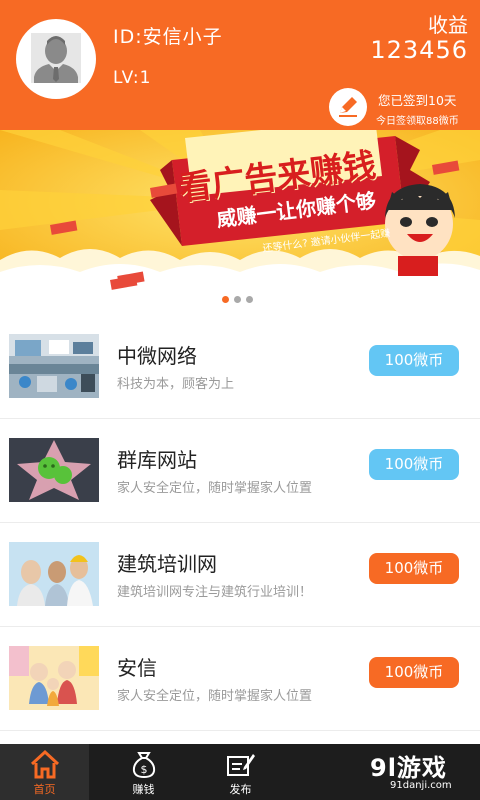 The width and height of the screenshot is (480, 800). I want to click on list-item: 建筑培训网 建筑培训网专注与建筑行业培训！ 100微币, so click(240, 575).